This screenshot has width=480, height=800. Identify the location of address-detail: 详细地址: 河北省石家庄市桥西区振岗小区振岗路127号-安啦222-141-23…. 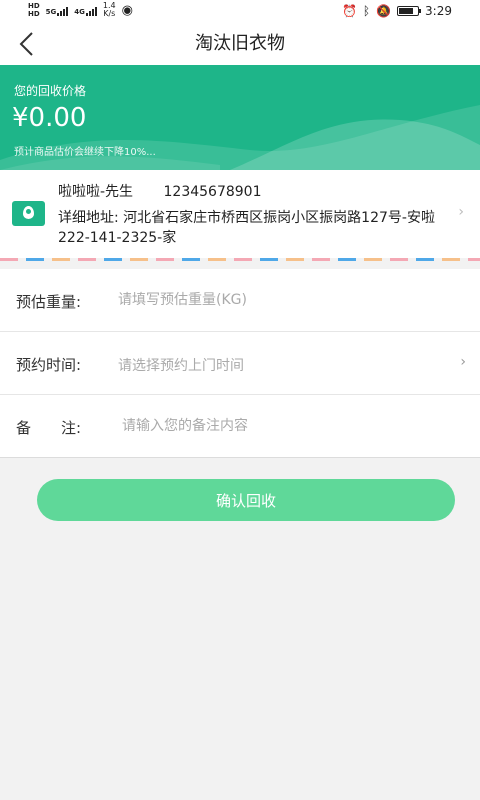
(246, 228).